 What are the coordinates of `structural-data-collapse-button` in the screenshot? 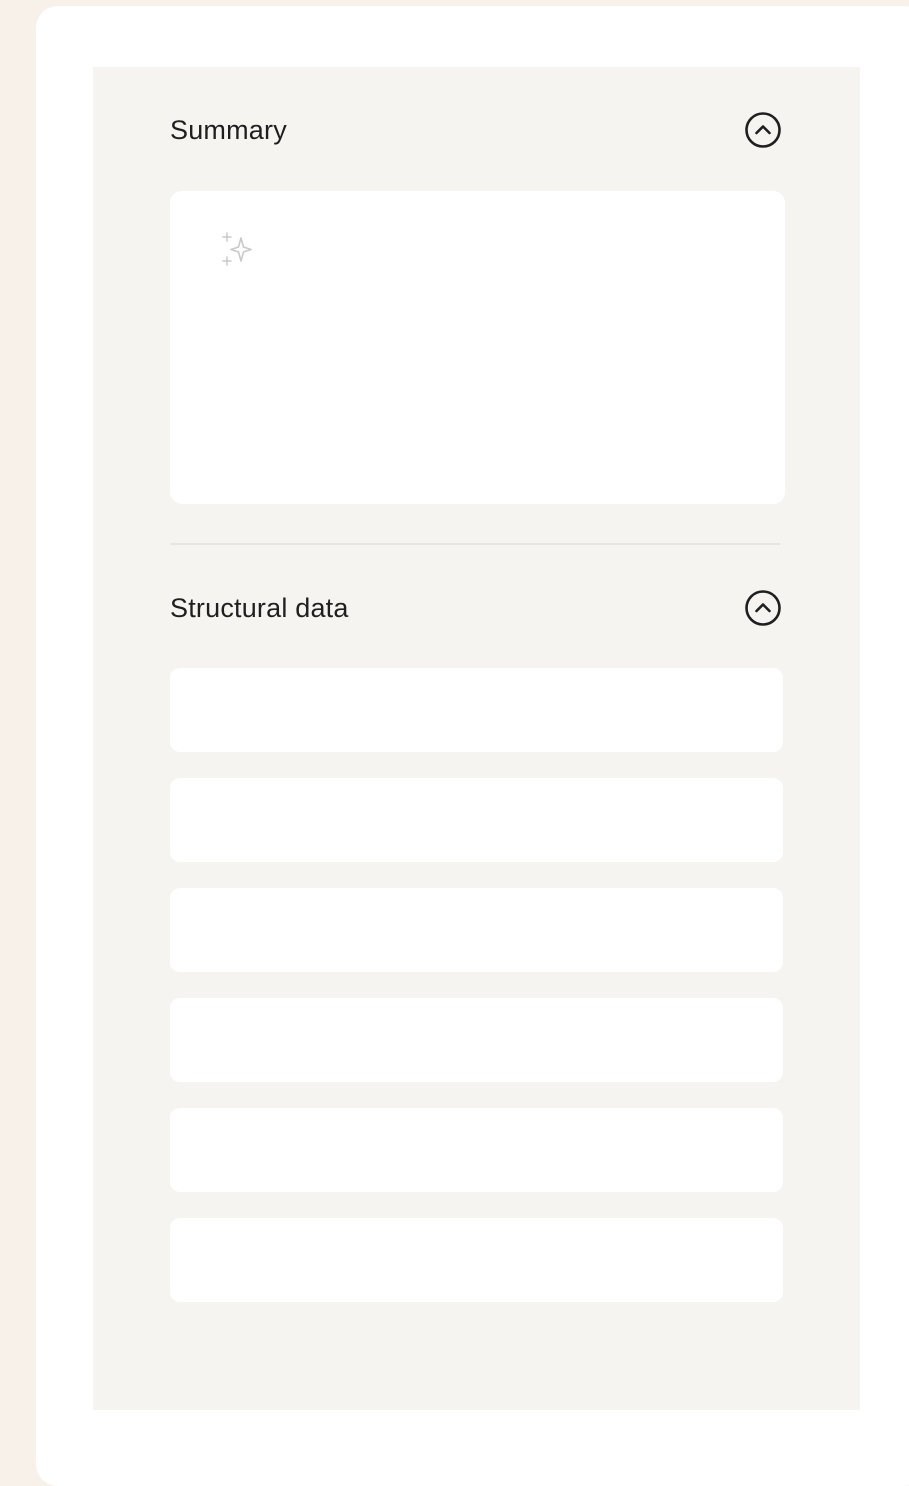 It's located at (763, 608).